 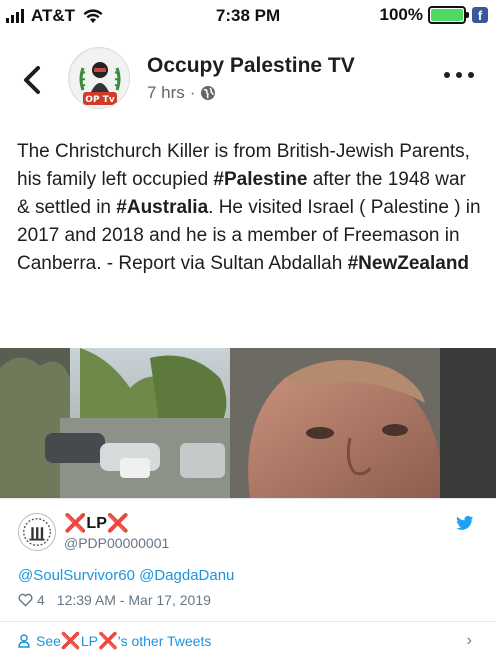 I want to click on hashtag-link: #Palestine, so click(x=260, y=179).